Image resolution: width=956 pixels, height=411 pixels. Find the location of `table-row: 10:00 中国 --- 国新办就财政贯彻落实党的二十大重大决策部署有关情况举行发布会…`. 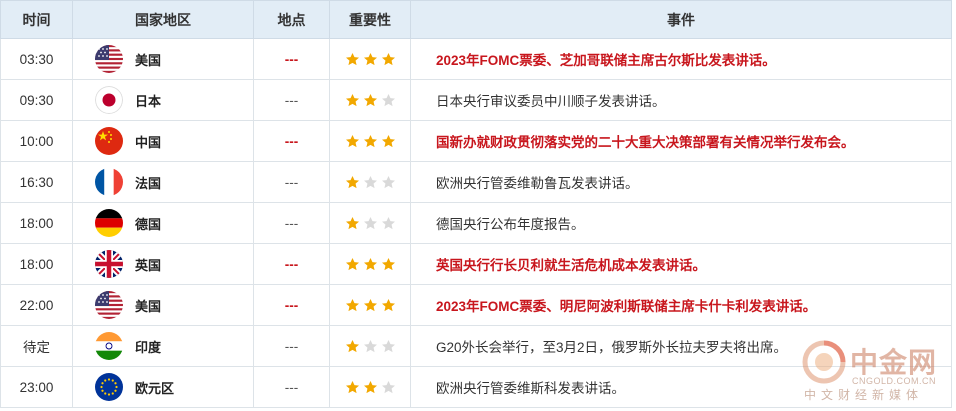

table-row: 10:00 中国 --- 国新办就财政贯彻落实党的二十大重大决策部署有关情况举行发布会… is located at coordinates (476, 141).